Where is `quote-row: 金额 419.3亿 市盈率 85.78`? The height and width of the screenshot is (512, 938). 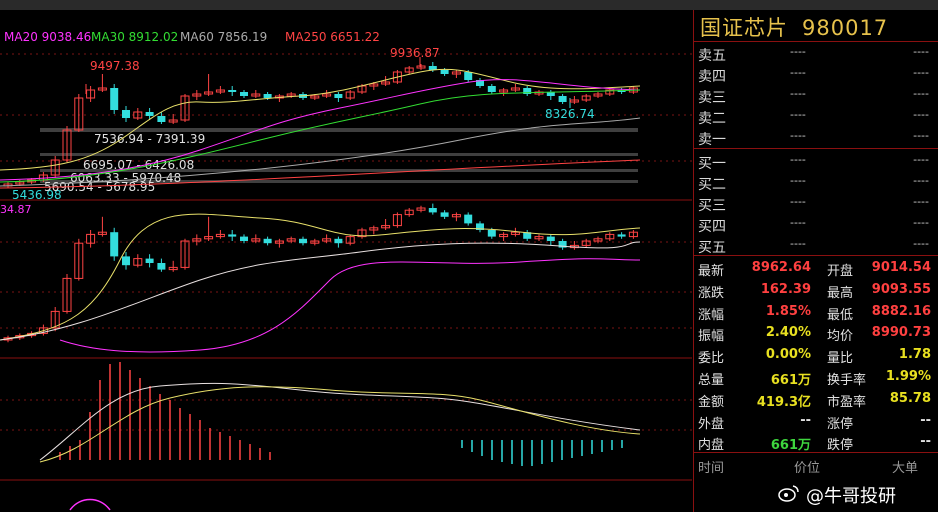 quote-row: 金额 419.3亿 市盈率 85.78 is located at coordinates (816, 399).